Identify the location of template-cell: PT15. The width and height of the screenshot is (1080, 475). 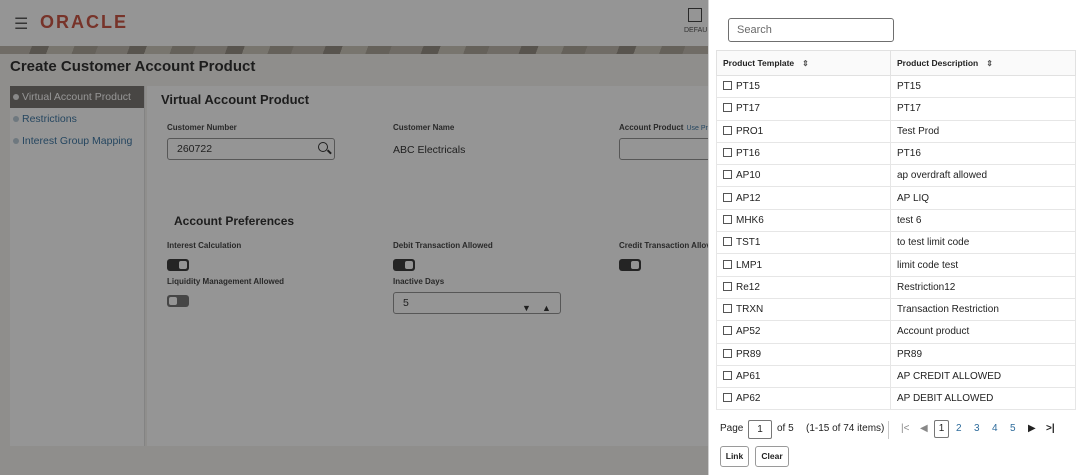
(803, 86).